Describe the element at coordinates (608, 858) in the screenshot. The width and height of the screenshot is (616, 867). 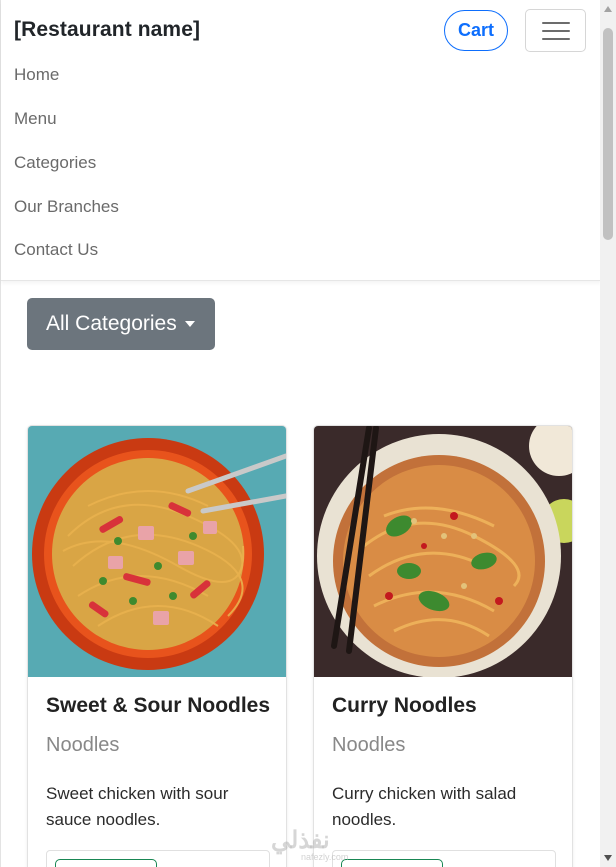
I see `scroll-down-arrow-icon` at that location.